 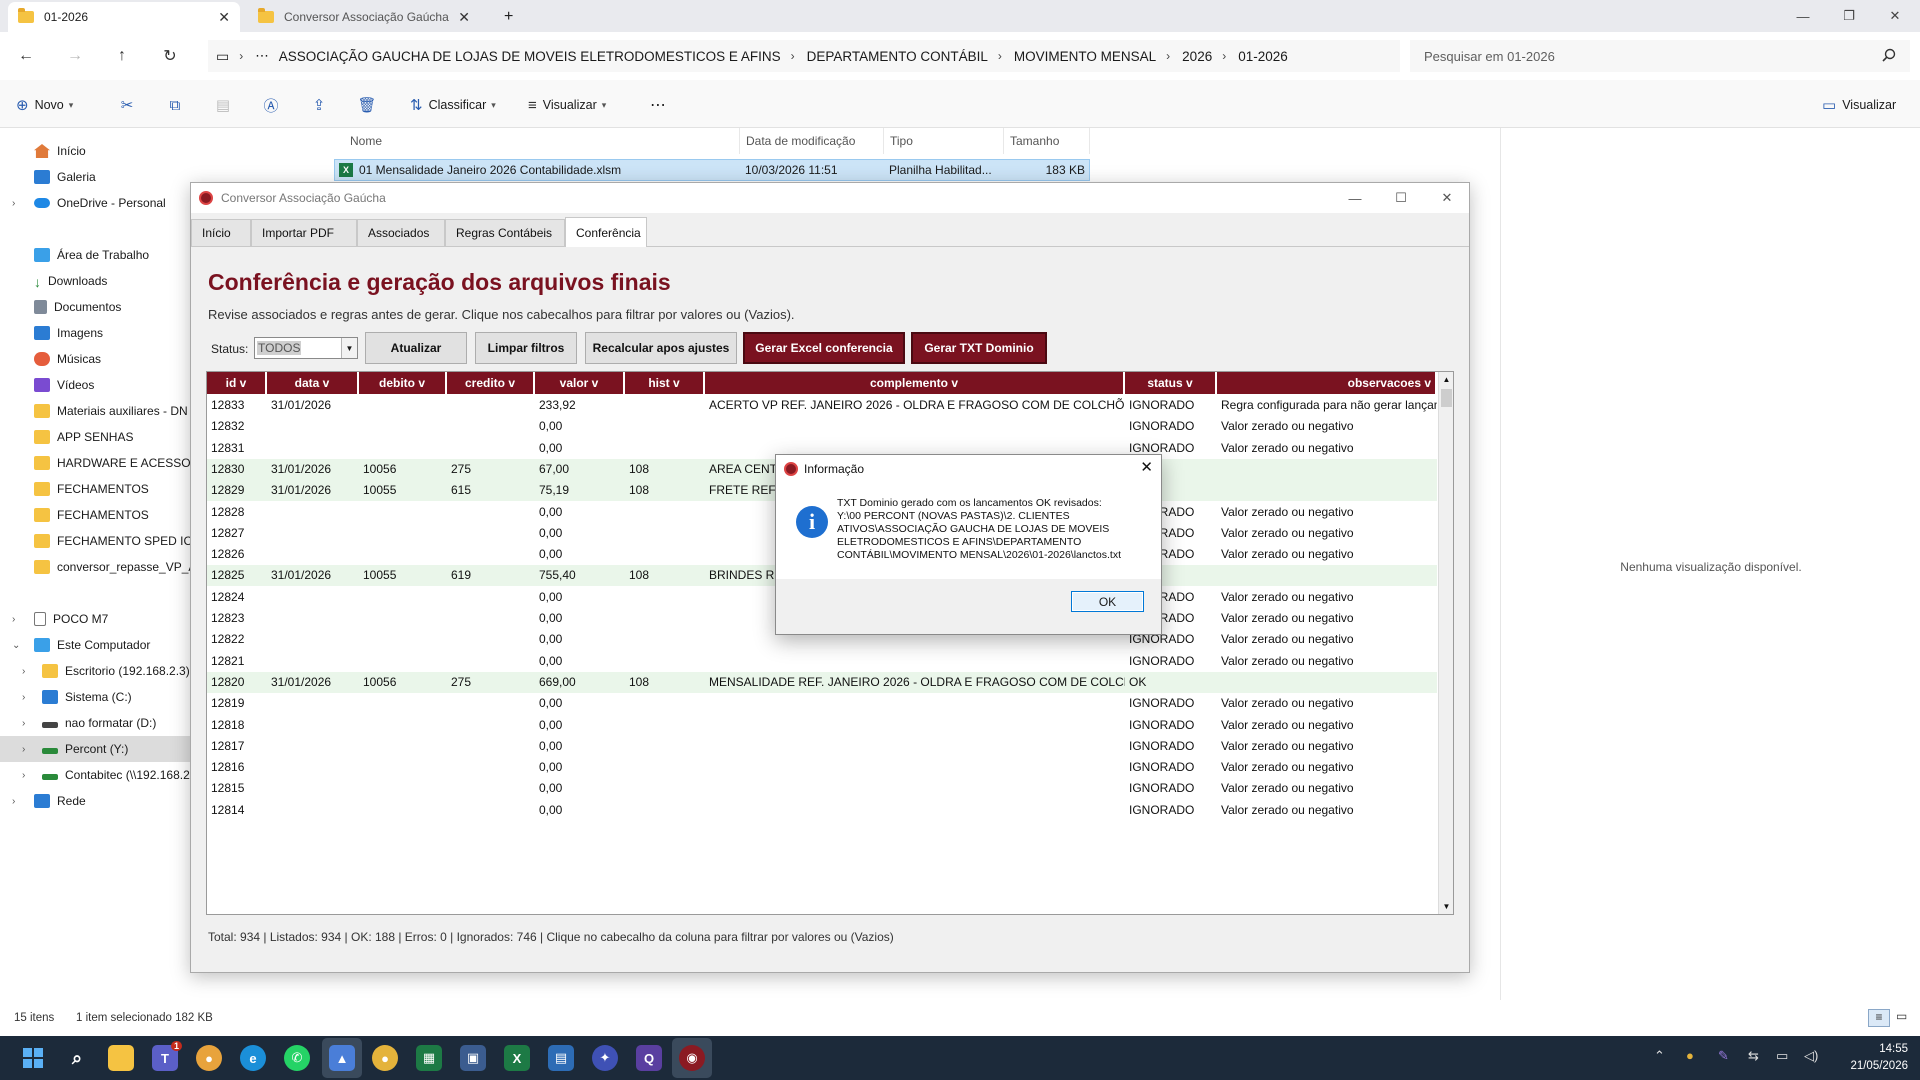 What do you see at coordinates (606, 232) in the screenshot?
I see `tab-conferencia: Conferência` at bounding box center [606, 232].